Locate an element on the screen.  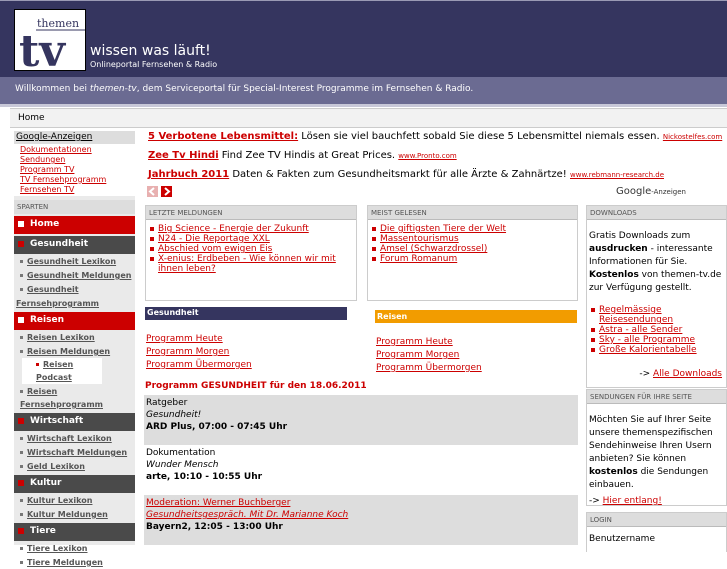
download-link: Regelmässige Reisesendungen is located at coordinates (636, 315).